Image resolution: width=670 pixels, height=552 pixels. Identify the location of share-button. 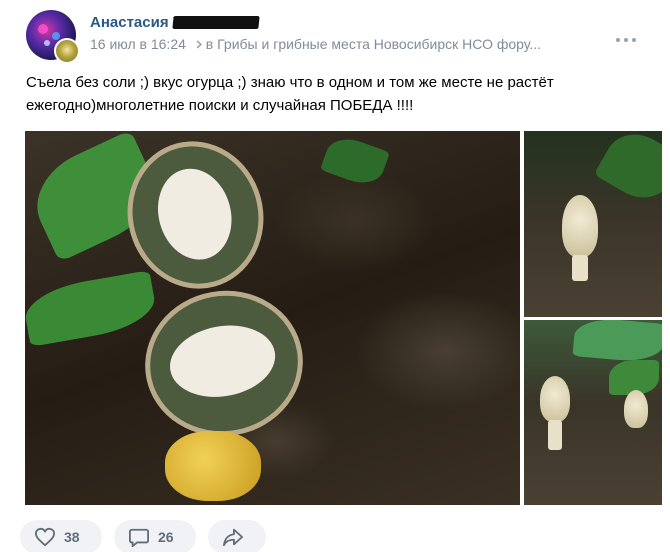
(237, 536).